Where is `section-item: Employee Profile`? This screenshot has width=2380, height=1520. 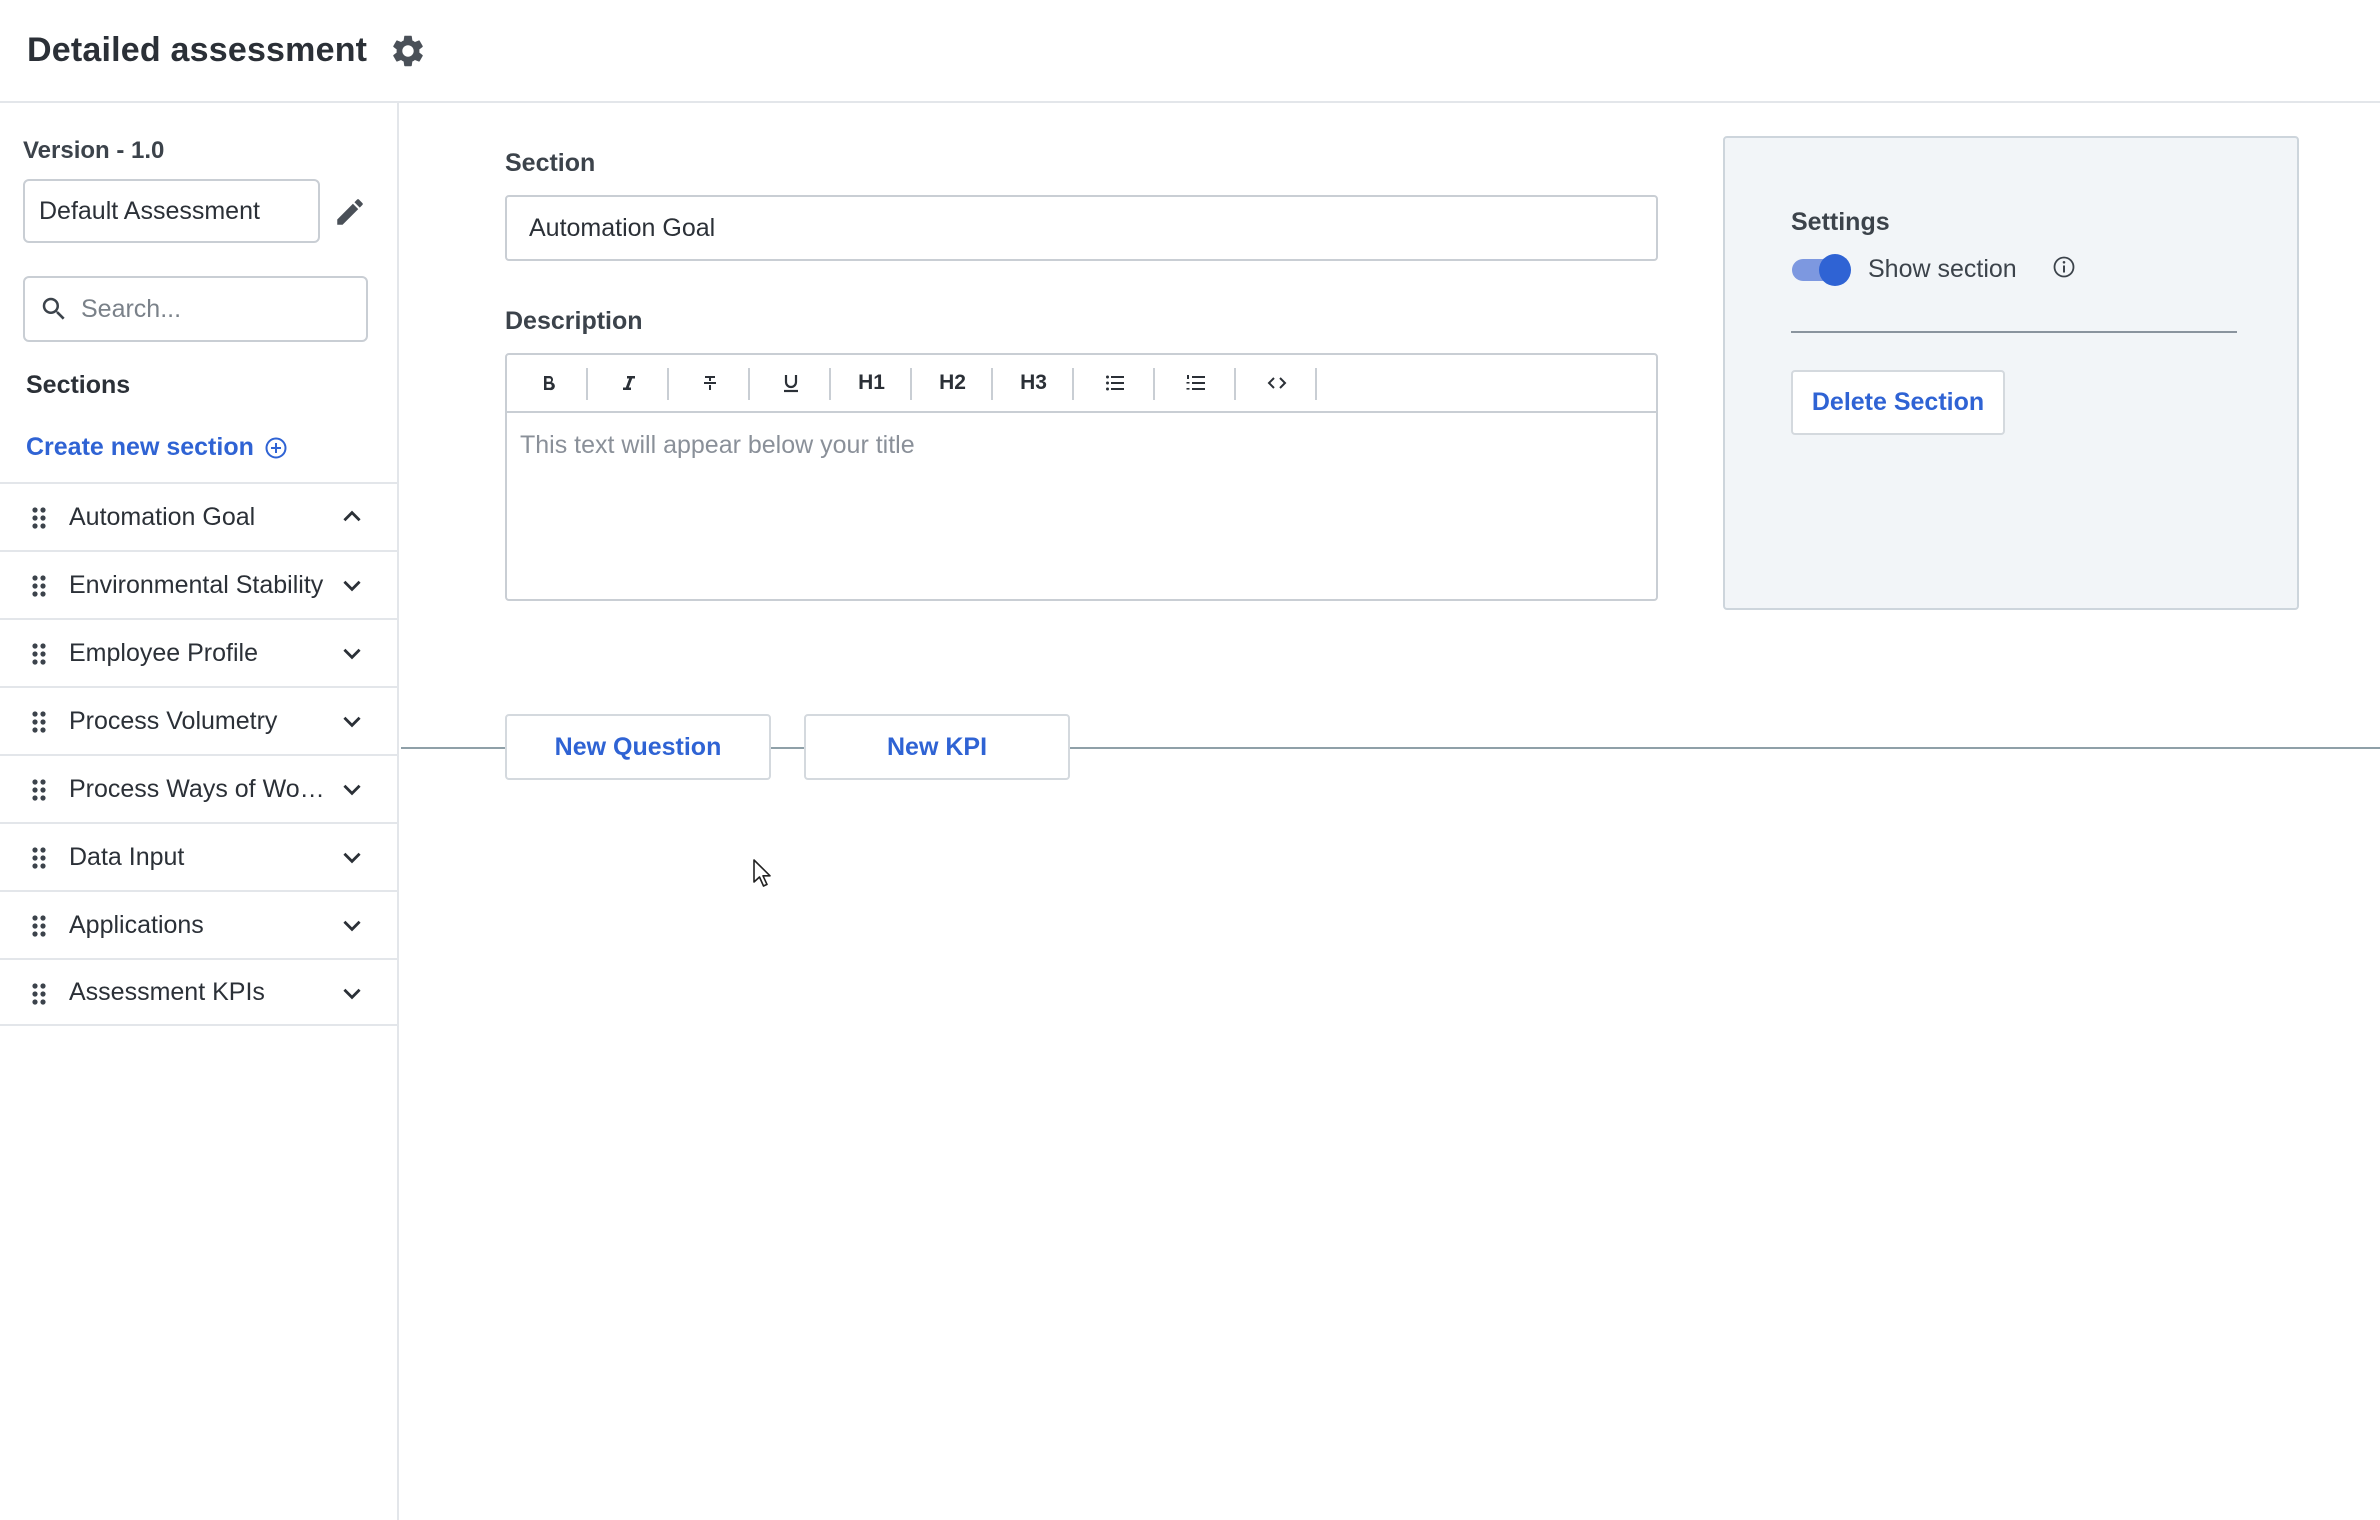 section-item: Employee Profile is located at coordinates (198, 652).